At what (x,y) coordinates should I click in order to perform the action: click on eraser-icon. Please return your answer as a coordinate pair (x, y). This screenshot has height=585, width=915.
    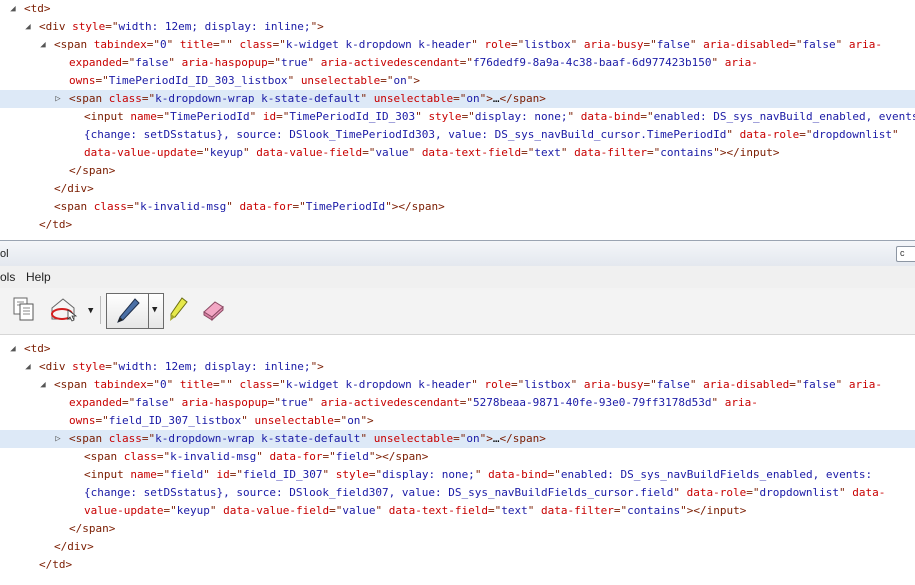
    Looking at the image, I should click on (213, 309).